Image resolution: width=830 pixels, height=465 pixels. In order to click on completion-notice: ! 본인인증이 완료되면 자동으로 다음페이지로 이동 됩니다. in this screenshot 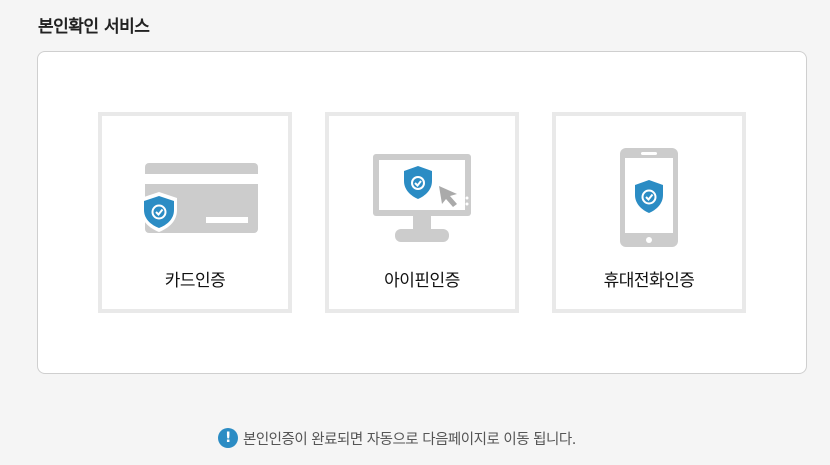, I will do `click(397, 438)`.